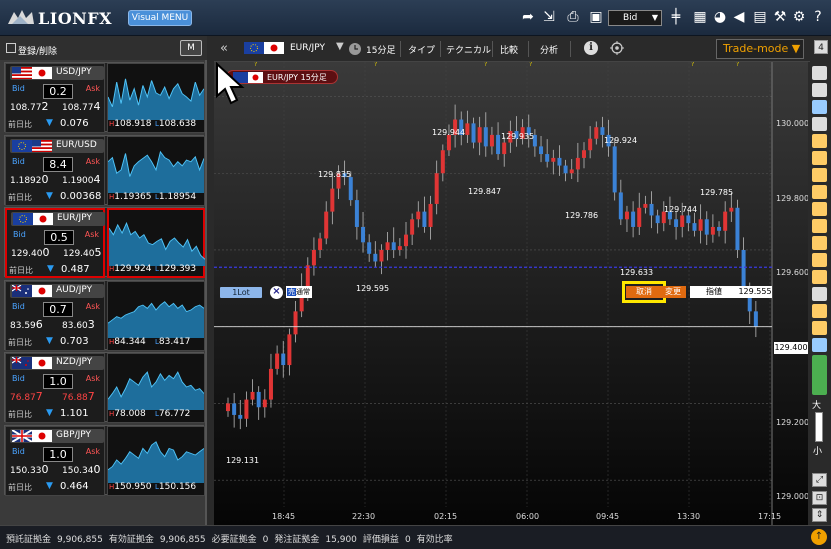 The image size is (831, 549). What do you see at coordinates (549, 49) in the screenshot?
I see `analysis-menu: 分析` at bounding box center [549, 49].